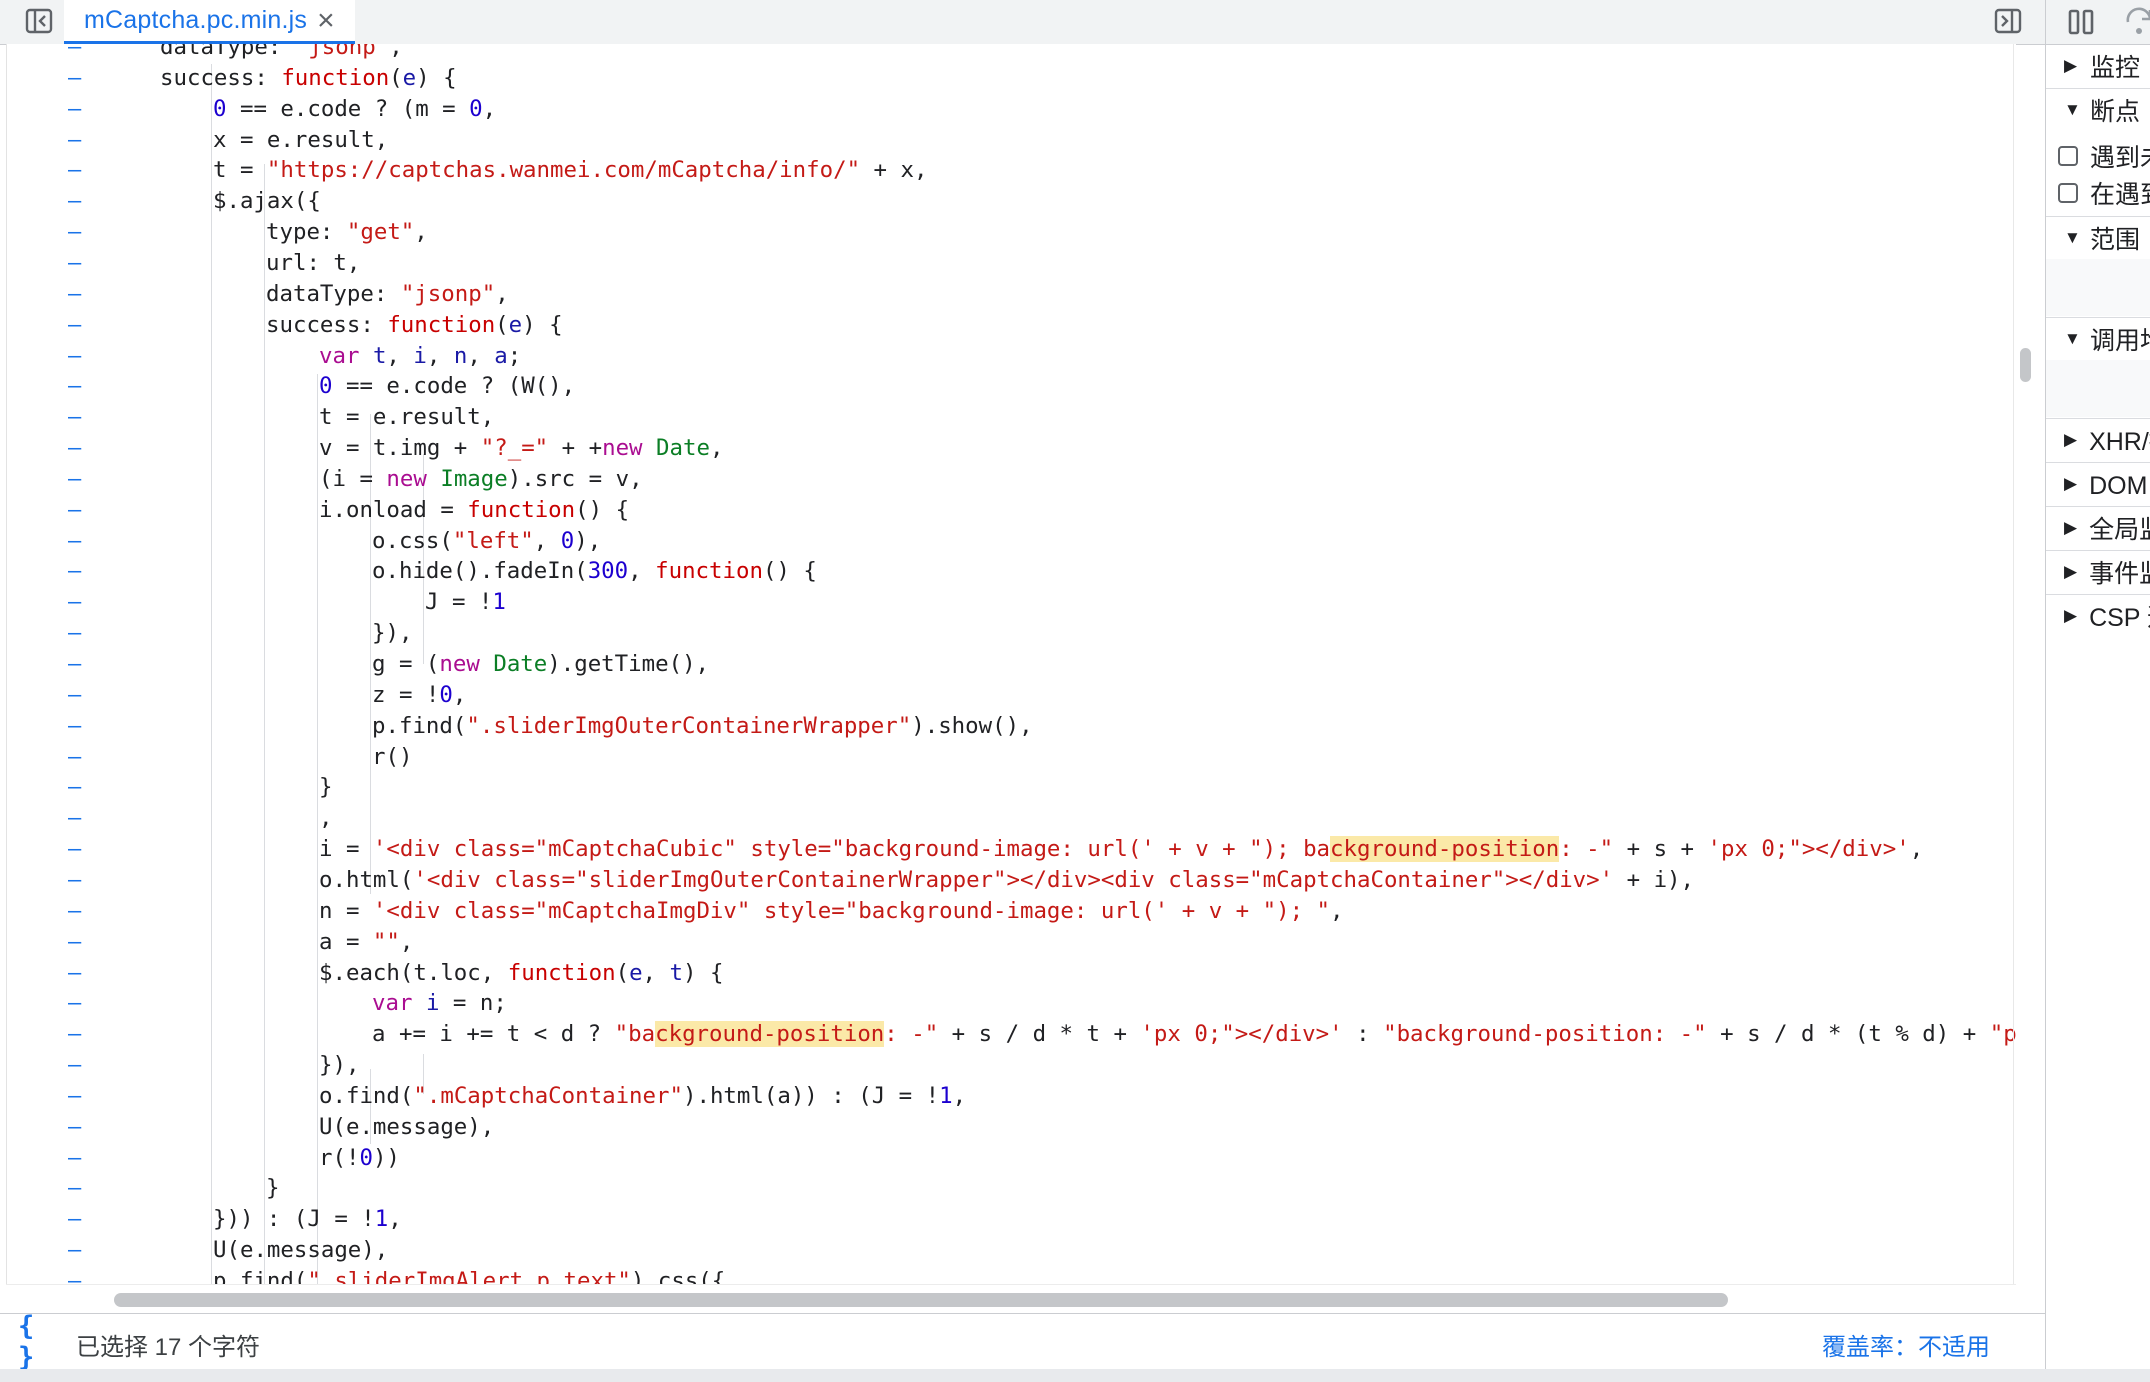 The height and width of the screenshot is (1382, 2150). I want to click on code-line: – $.each(t.loc, function(e, t) {, so click(1011, 973).